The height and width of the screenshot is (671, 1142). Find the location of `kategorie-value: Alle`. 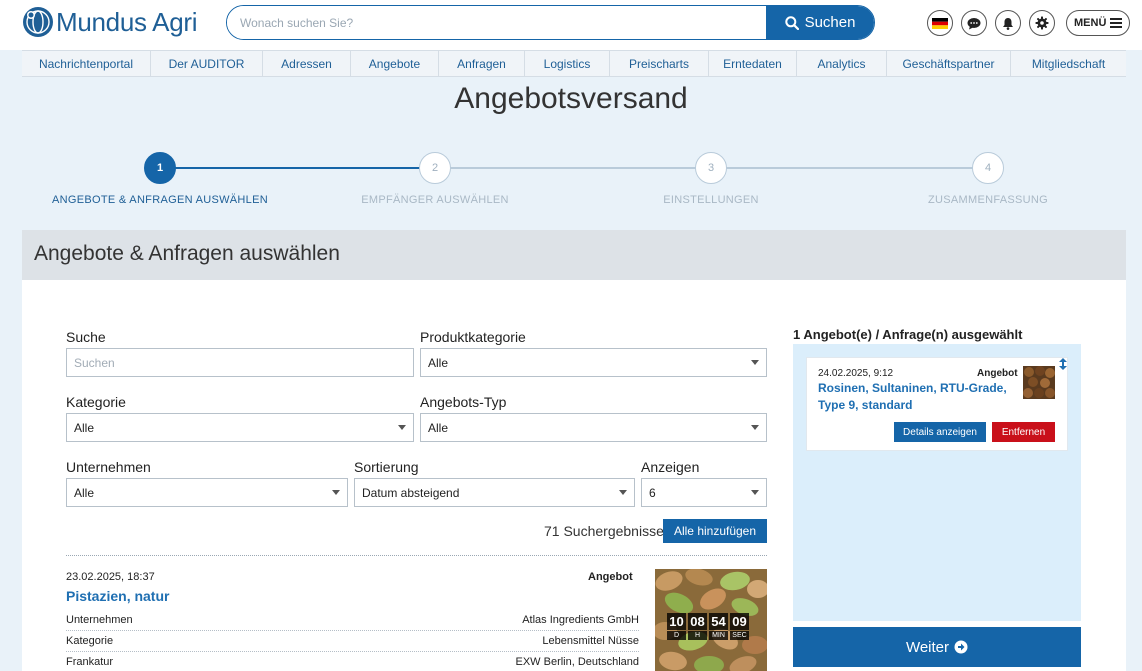

kategorie-value: Alle is located at coordinates (84, 427).